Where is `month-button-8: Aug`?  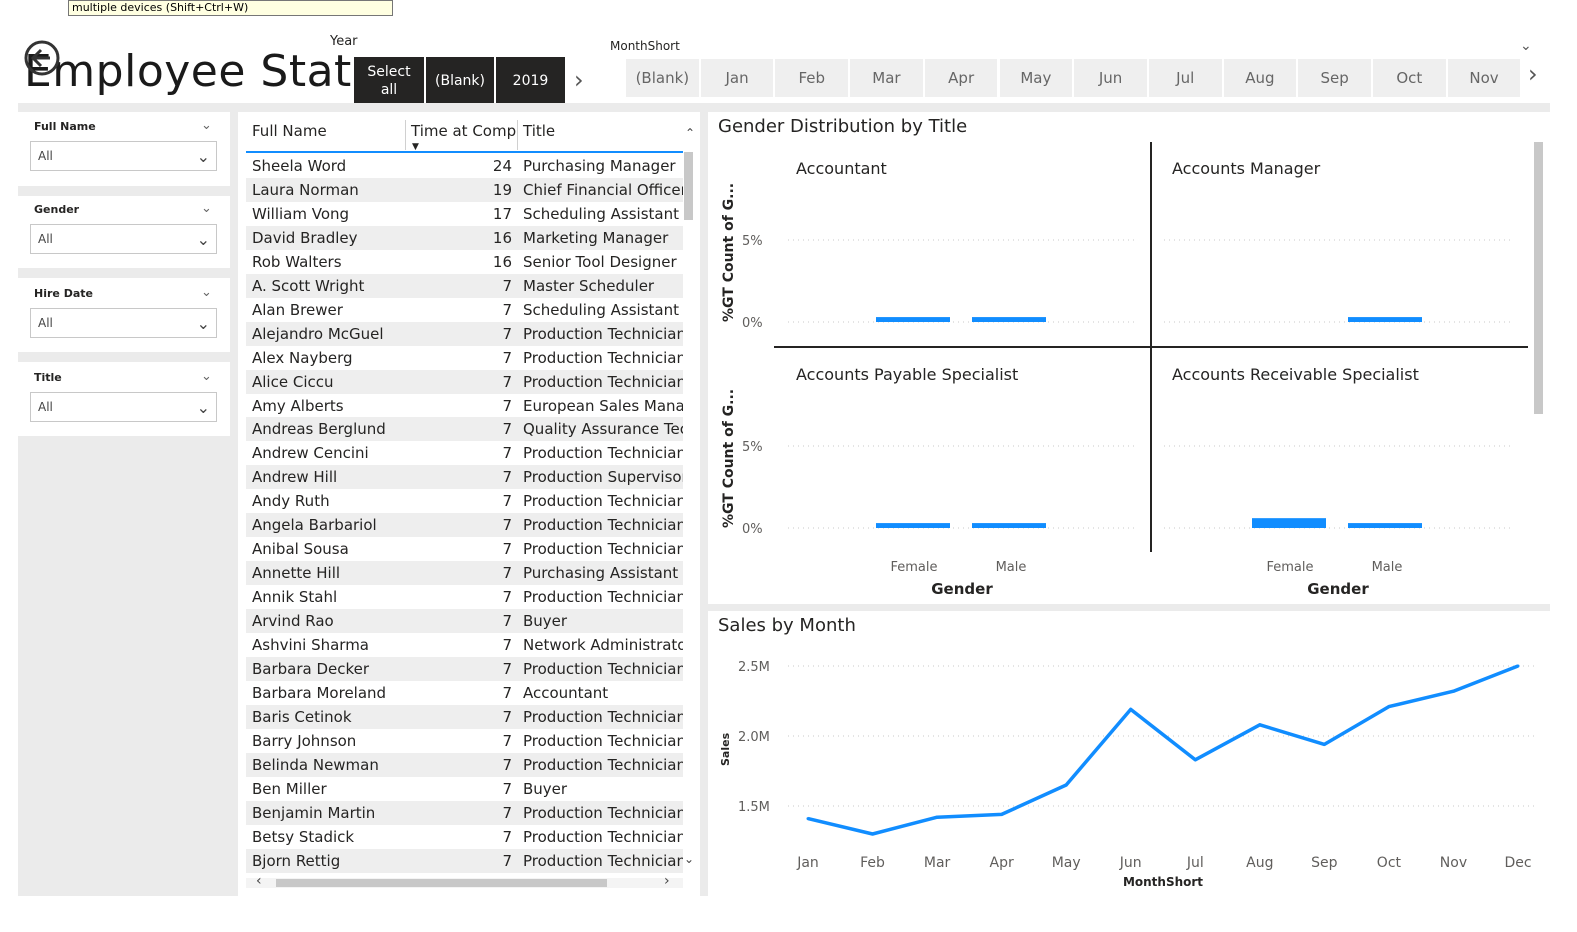
month-button-8: Aug is located at coordinates (1260, 78).